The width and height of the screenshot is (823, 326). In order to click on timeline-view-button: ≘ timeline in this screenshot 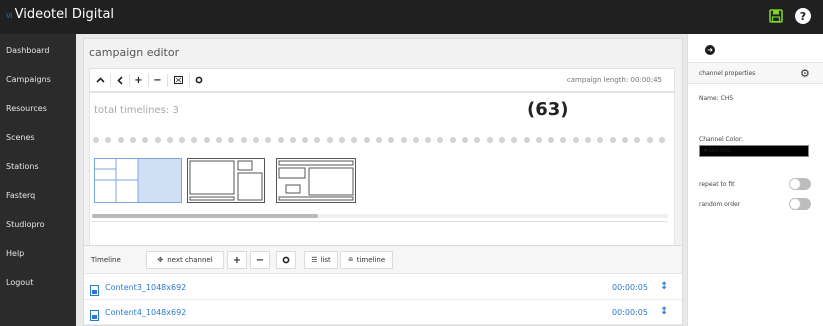, I will do `click(366, 260)`.